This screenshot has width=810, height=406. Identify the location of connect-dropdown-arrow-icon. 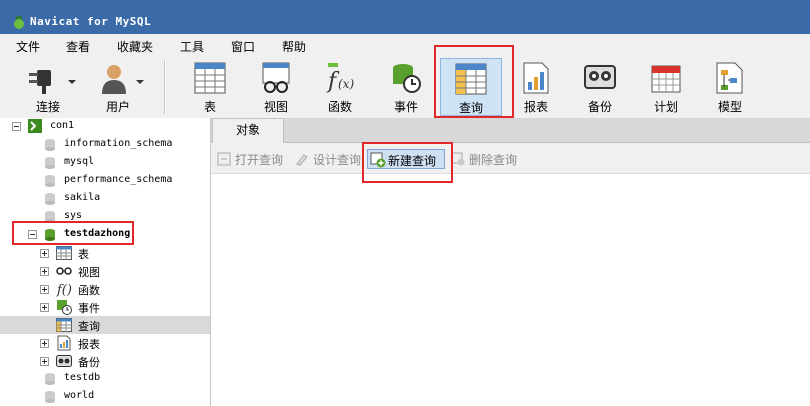
(72, 82).